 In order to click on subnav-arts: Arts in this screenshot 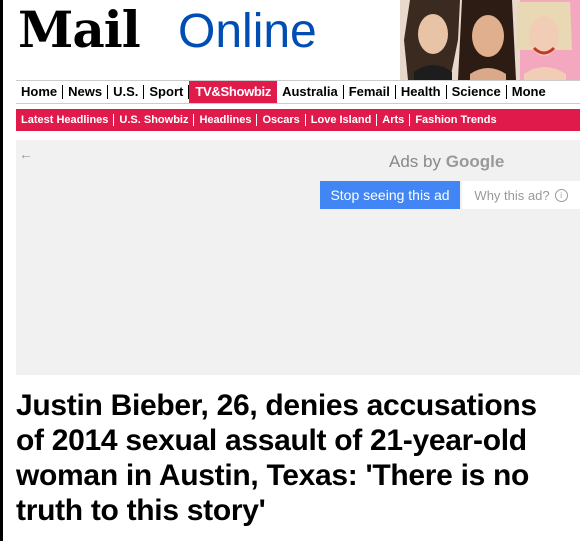, I will do `click(394, 120)`.